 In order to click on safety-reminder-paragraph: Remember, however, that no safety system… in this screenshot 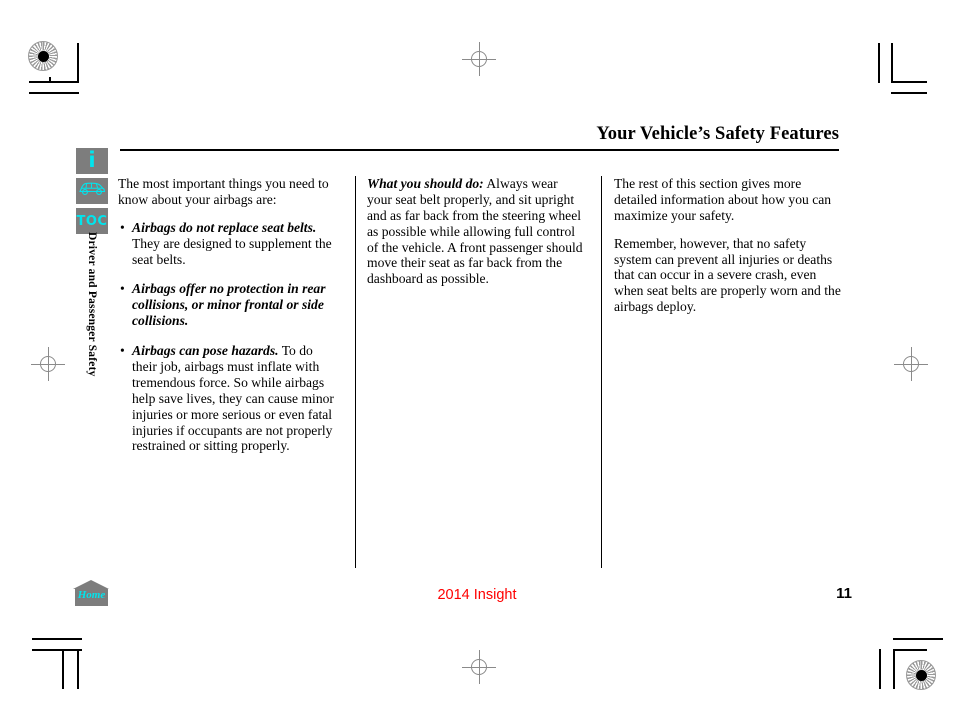, I will do `click(727, 275)`.